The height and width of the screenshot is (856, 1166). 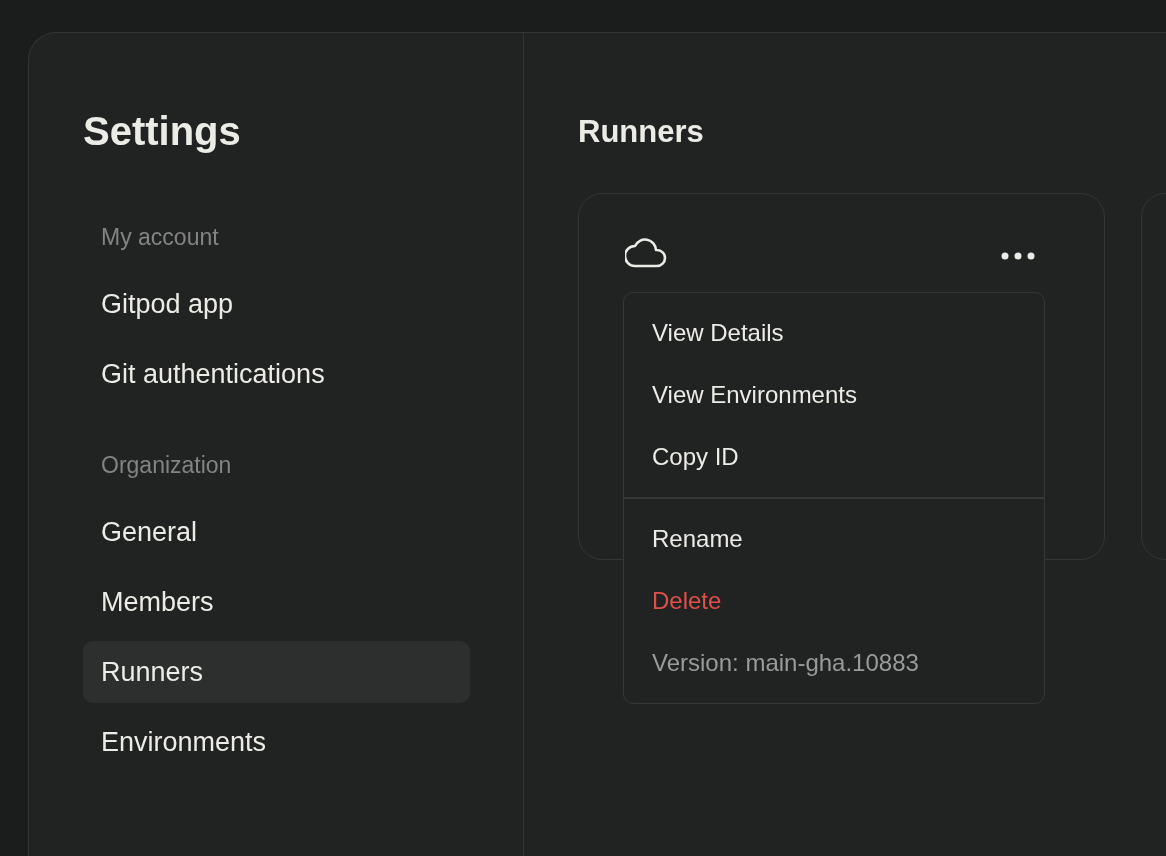 I want to click on sidebar-item: General, so click(x=276, y=532).